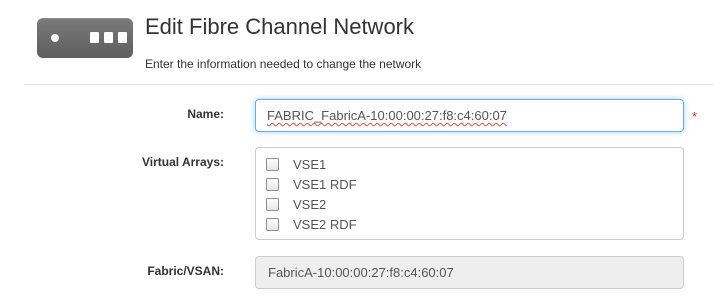 Image resolution: width=714 pixels, height=300 pixels. What do you see at coordinates (325, 184) in the screenshot?
I see `virtual-array-label: VSE1 RDF` at bounding box center [325, 184].